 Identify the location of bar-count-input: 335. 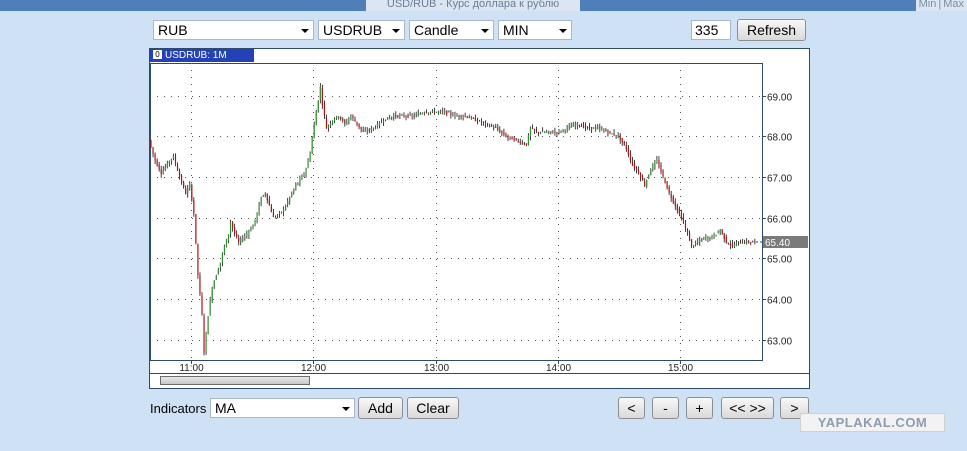
(711, 30).